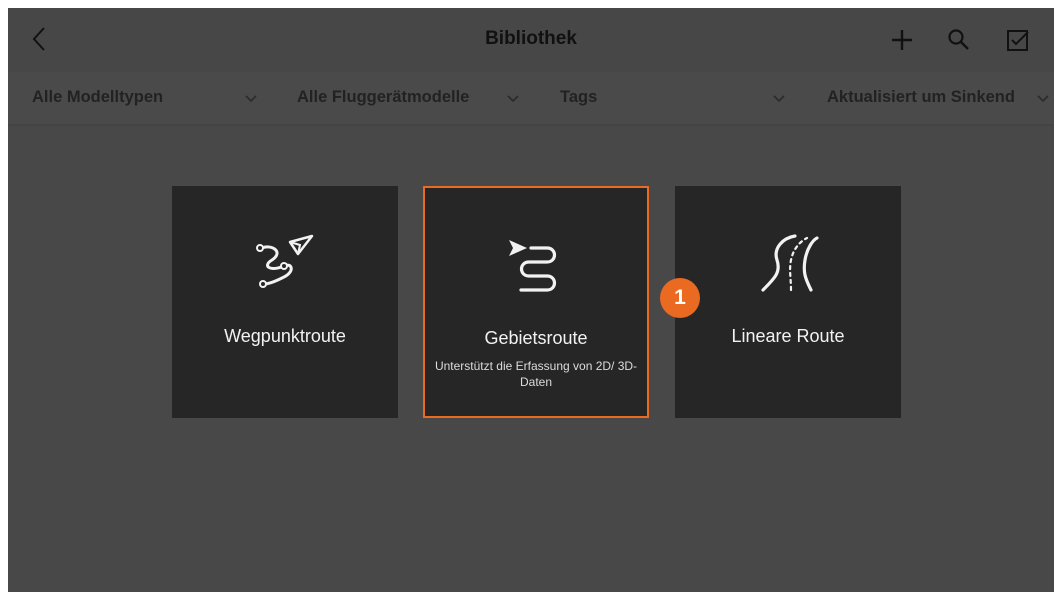 The height and width of the screenshot is (594, 1060). I want to click on sort-filter: Aktualisiert um Sinkend, so click(921, 97).